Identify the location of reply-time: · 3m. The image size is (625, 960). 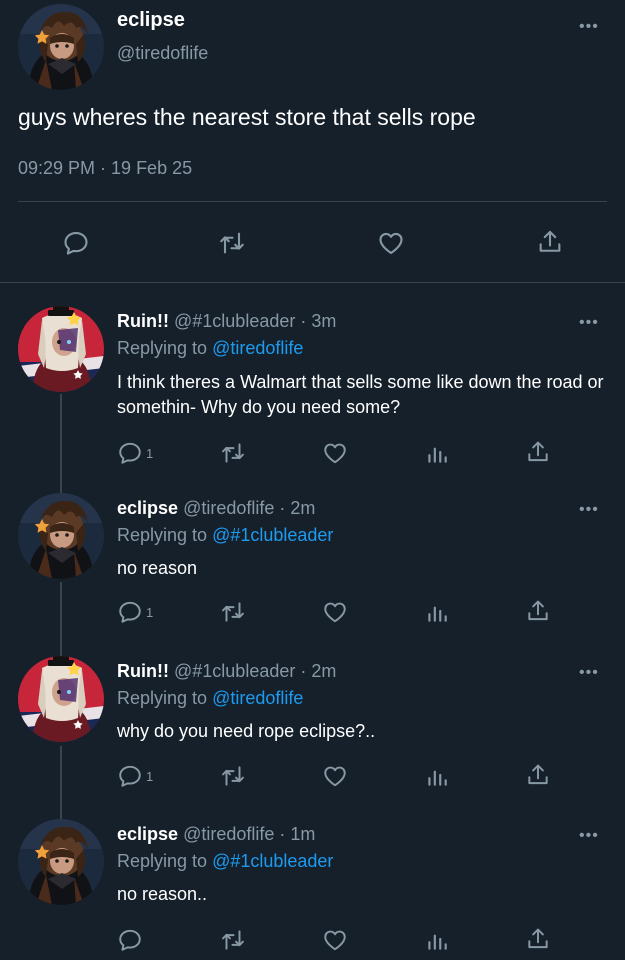
(318, 321).